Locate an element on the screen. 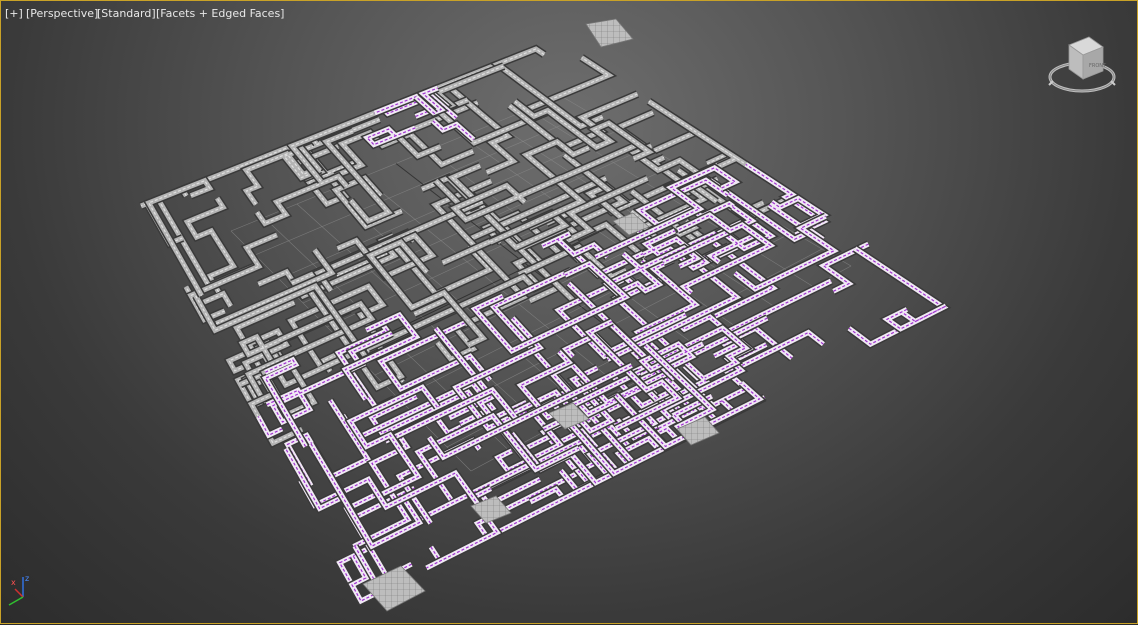 This screenshot has width=1138, height=625. viewport-menu-plus: [+] is located at coordinates (14, 13).